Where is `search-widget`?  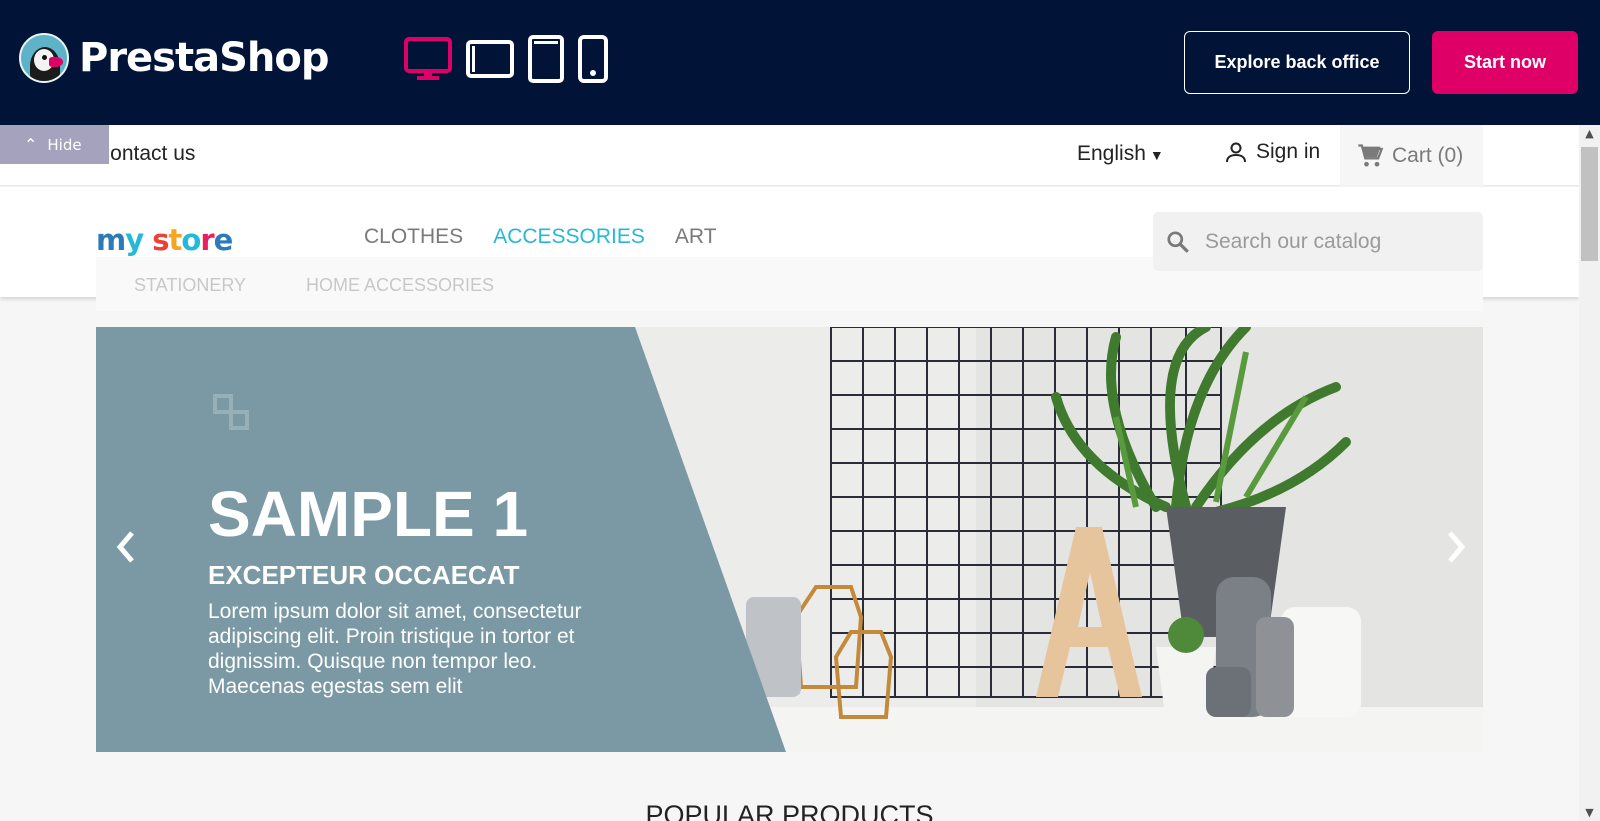
search-widget is located at coordinates (1318, 241).